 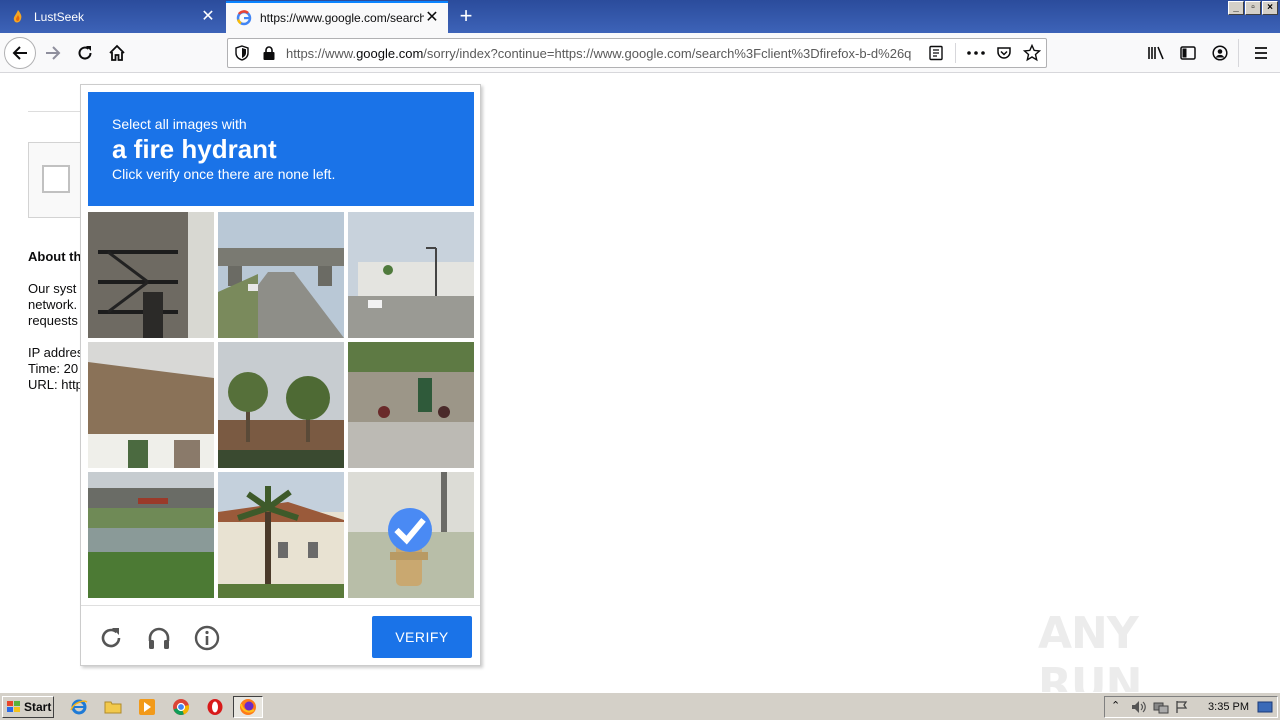 I want to click on not-a-robot-checkbox, so click(x=56, y=179).